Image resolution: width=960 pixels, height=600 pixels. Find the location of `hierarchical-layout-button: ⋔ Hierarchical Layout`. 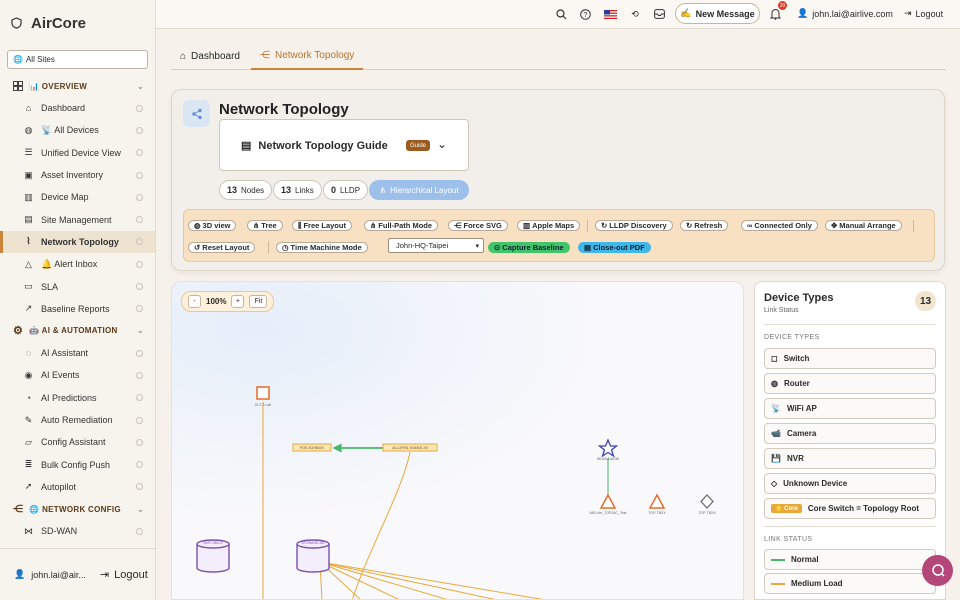

hierarchical-layout-button: ⋔ Hierarchical Layout is located at coordinates (419, 190).